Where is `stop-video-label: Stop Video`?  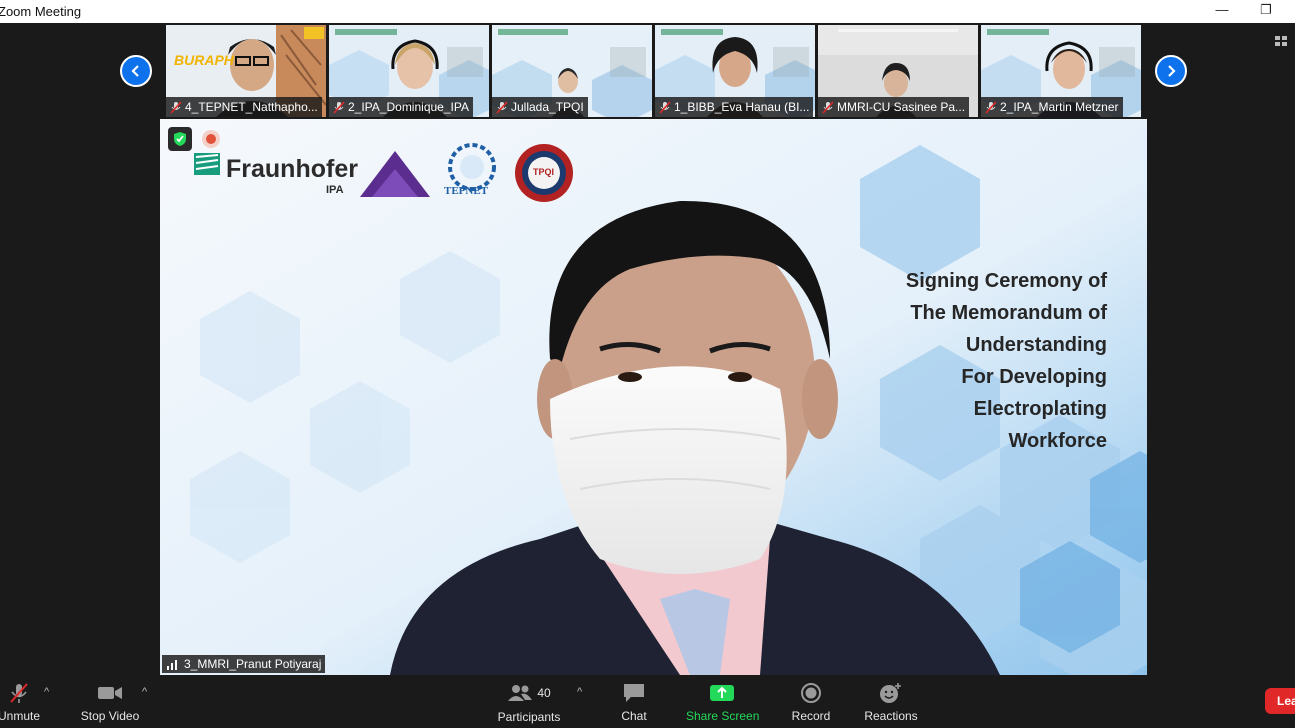
stop-video-label: Stop Video is located at coordinates (110, 716).